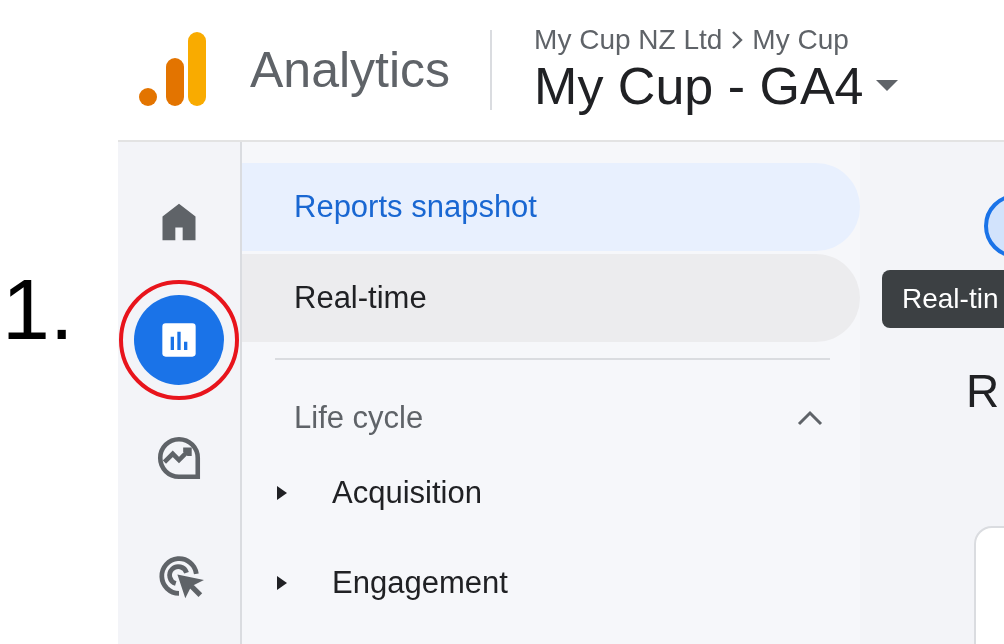 The width and height of the screenshot is (1004, 644). Describe the element at coordinates (407, 493) in the screenshot. I see `nav-group-label: Acquisition` at that location.